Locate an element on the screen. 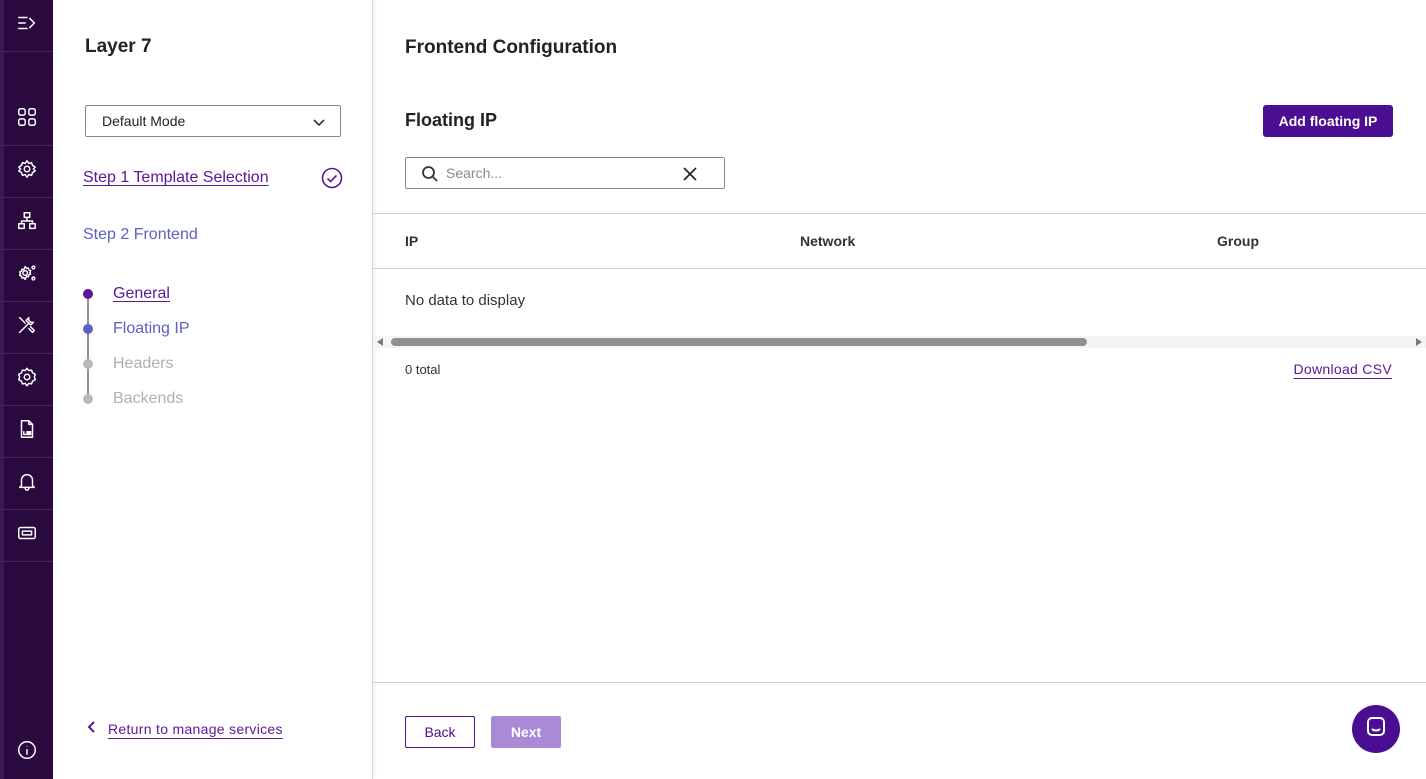 This screenshot has width=1426, height=779. scroll-right-arrow-icon is located at coordinates (1419, 342).